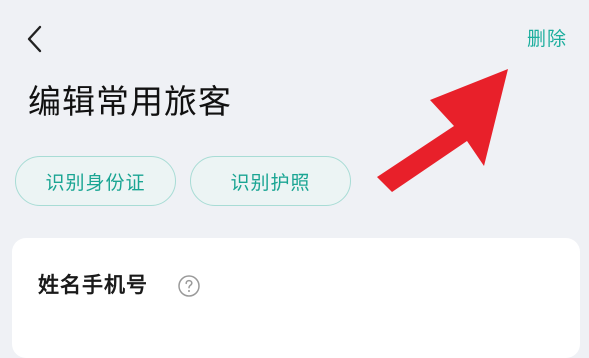 The width and height of the screenshot is (589, 358). I want to click on chevron-left-icon, so click(34, 39).